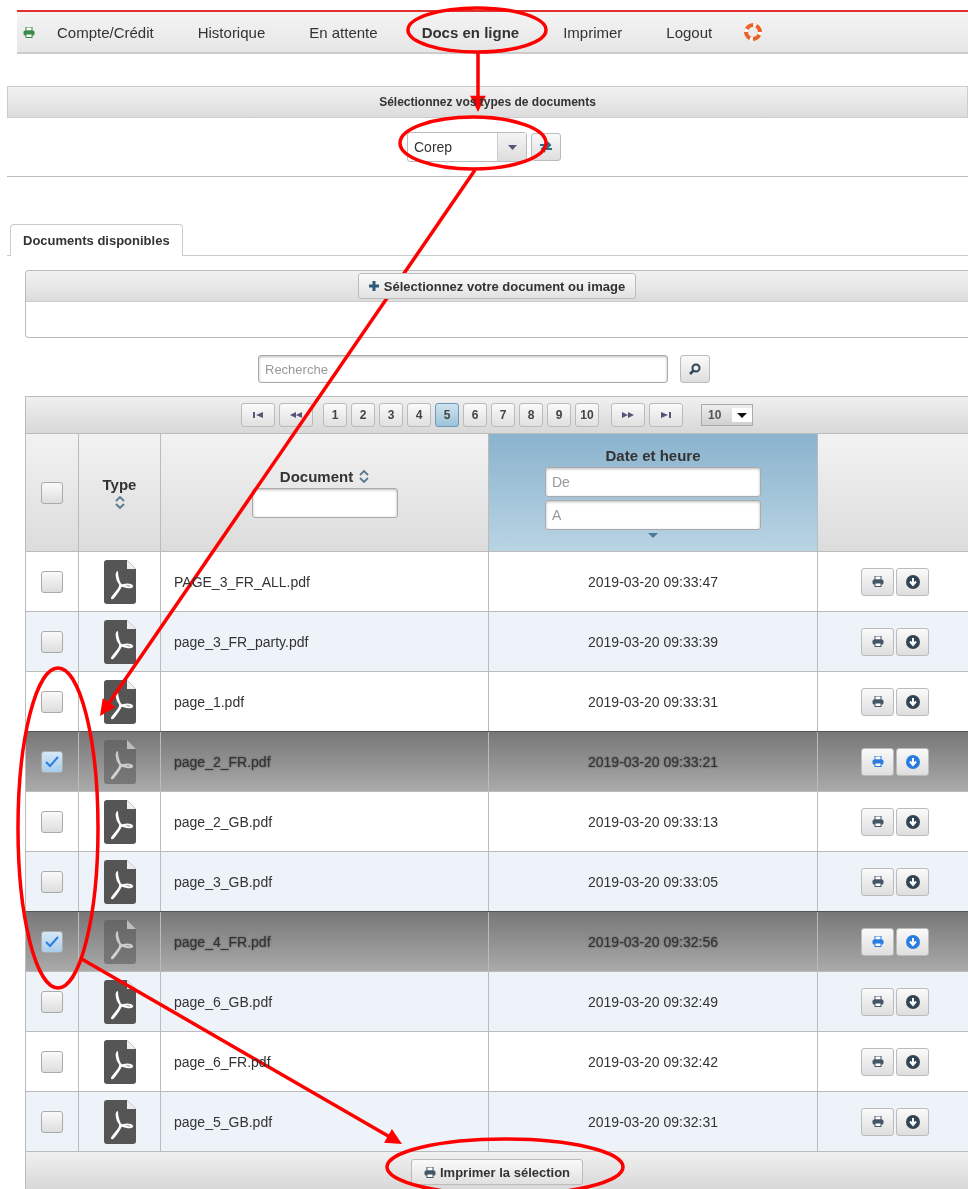 This screenshot has height=1189, width=968. I want to click on document-name: page_1.pdf, so click(209, 701).